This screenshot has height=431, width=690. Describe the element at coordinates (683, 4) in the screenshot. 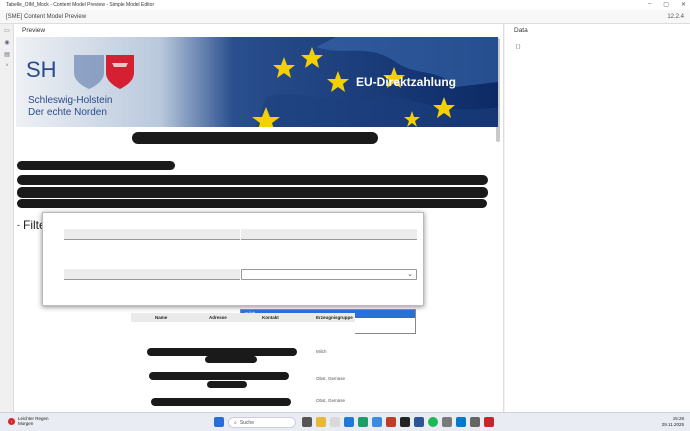

I see `close-icon: ✕` at that location.